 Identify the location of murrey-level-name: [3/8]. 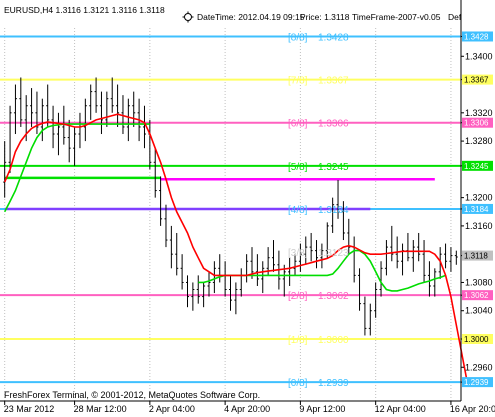
(298, 253).